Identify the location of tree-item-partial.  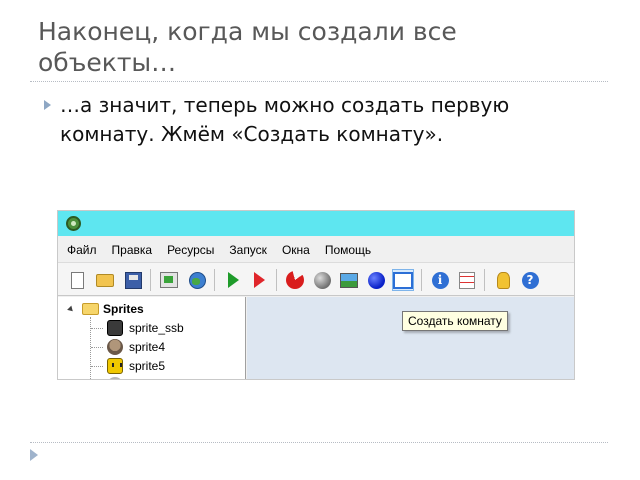
(110, 377).